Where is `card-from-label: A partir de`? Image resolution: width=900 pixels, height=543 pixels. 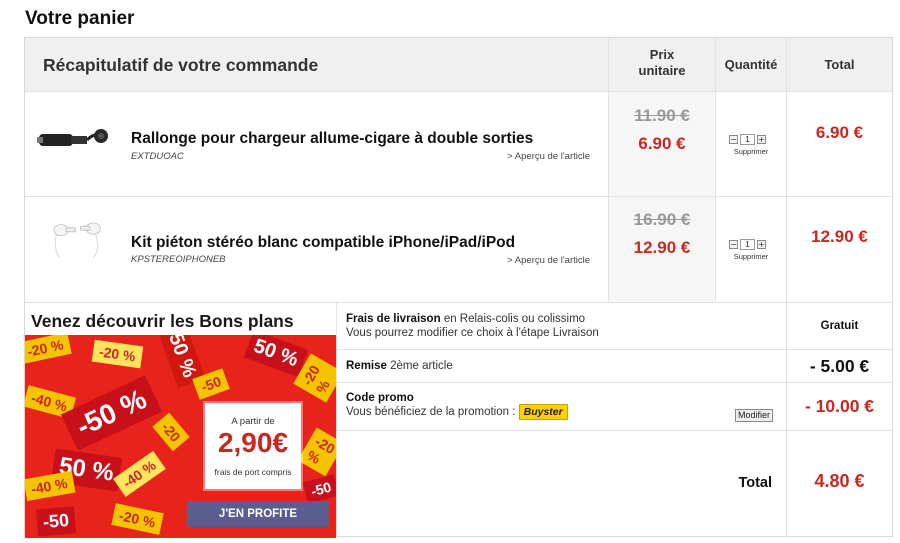
card-from-label: A partir de is located at coordinates (253, 421).